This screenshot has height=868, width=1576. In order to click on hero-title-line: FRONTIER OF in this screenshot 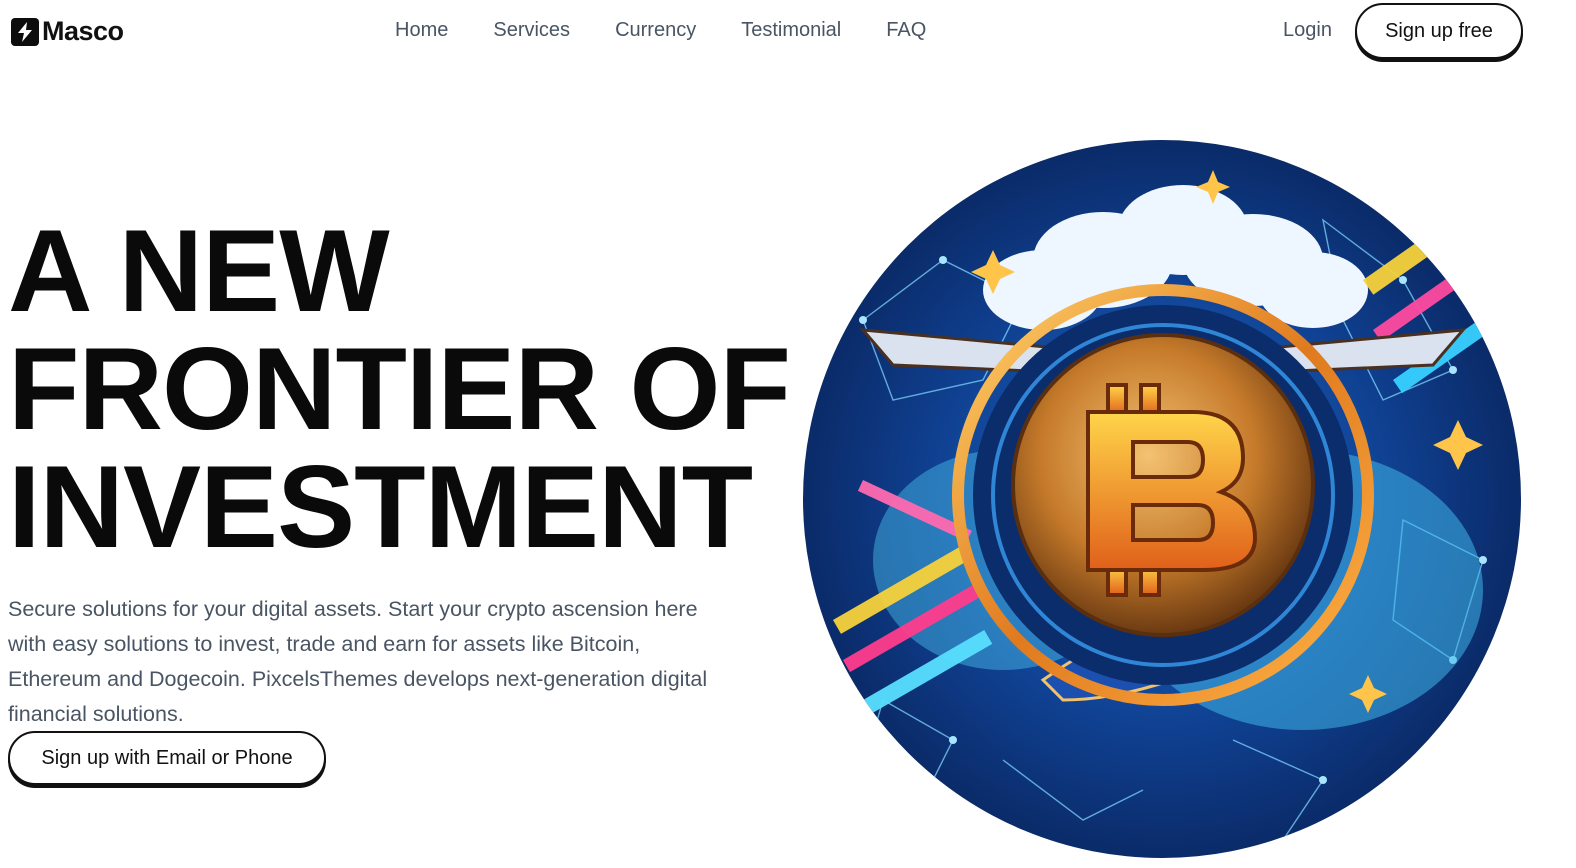, I will do `click(399, 388)`.